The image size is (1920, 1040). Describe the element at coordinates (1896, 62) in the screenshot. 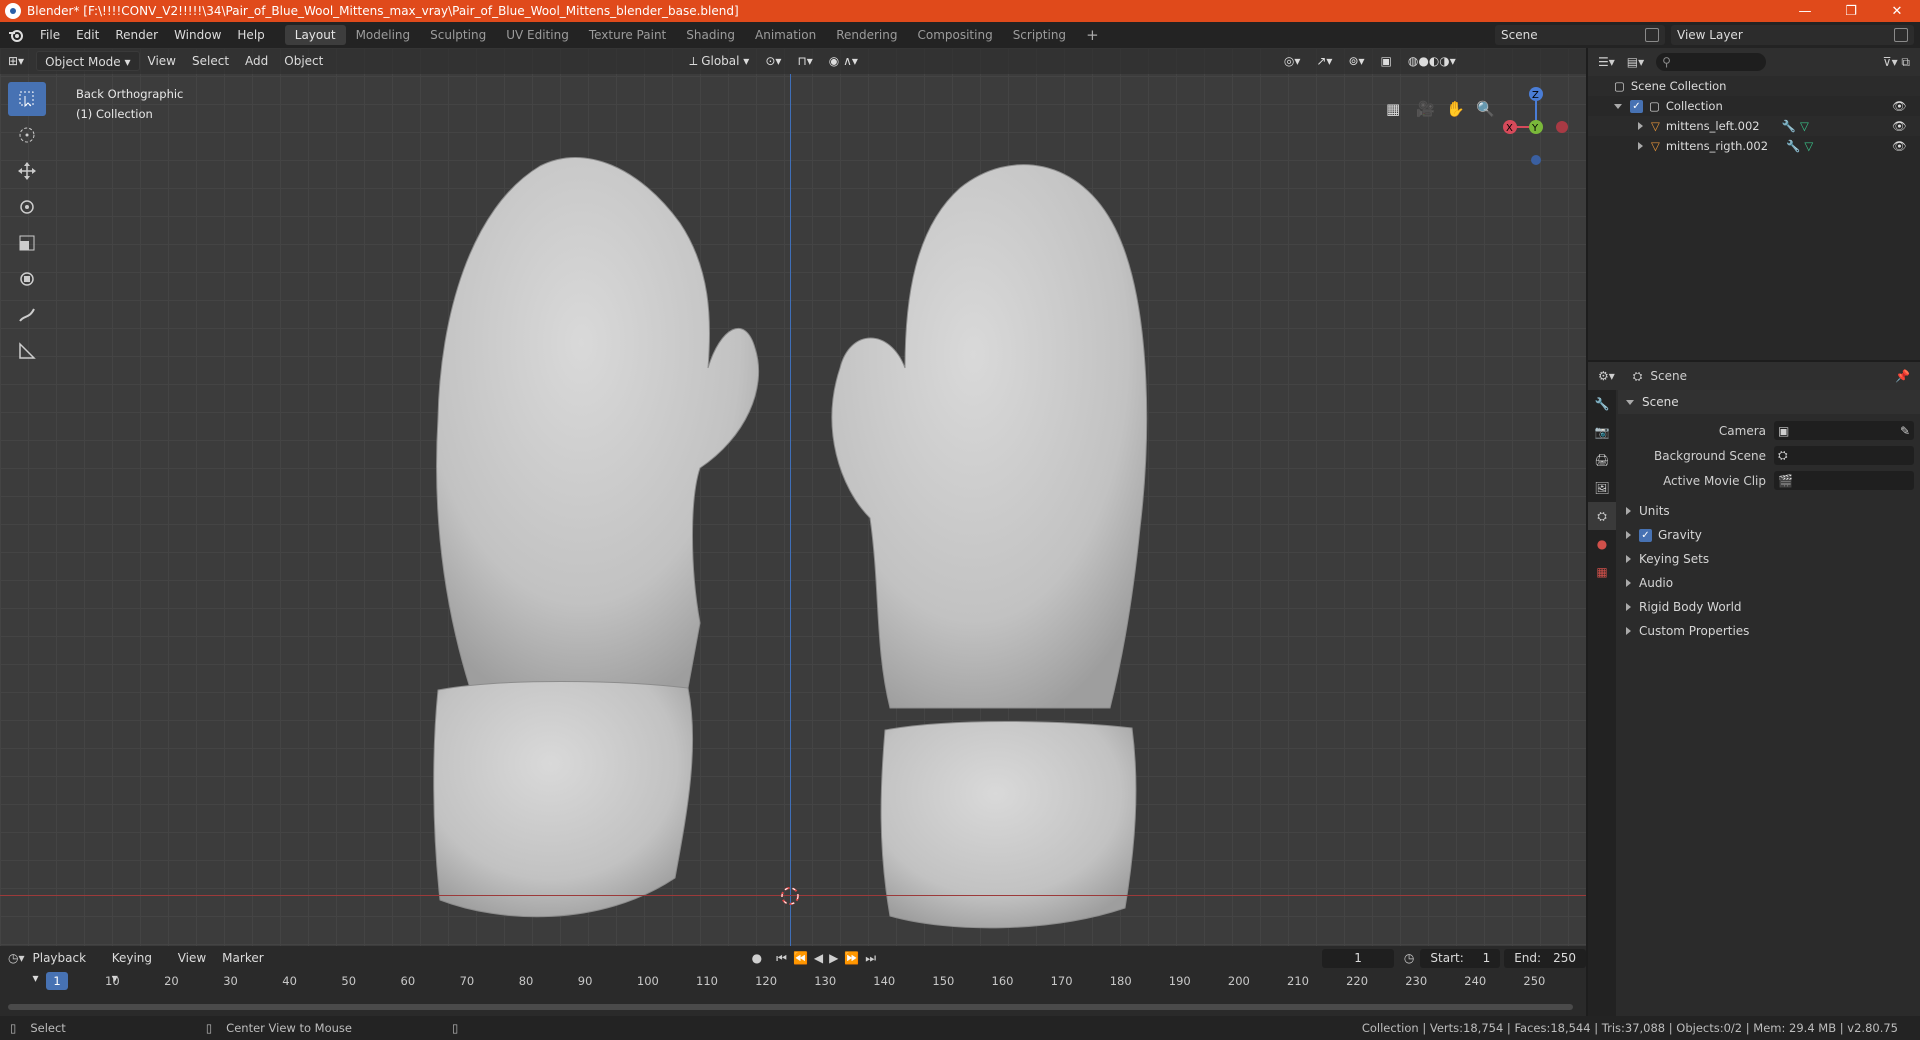

I see `filter-icon: ⊽▾ ⧉` at that location.